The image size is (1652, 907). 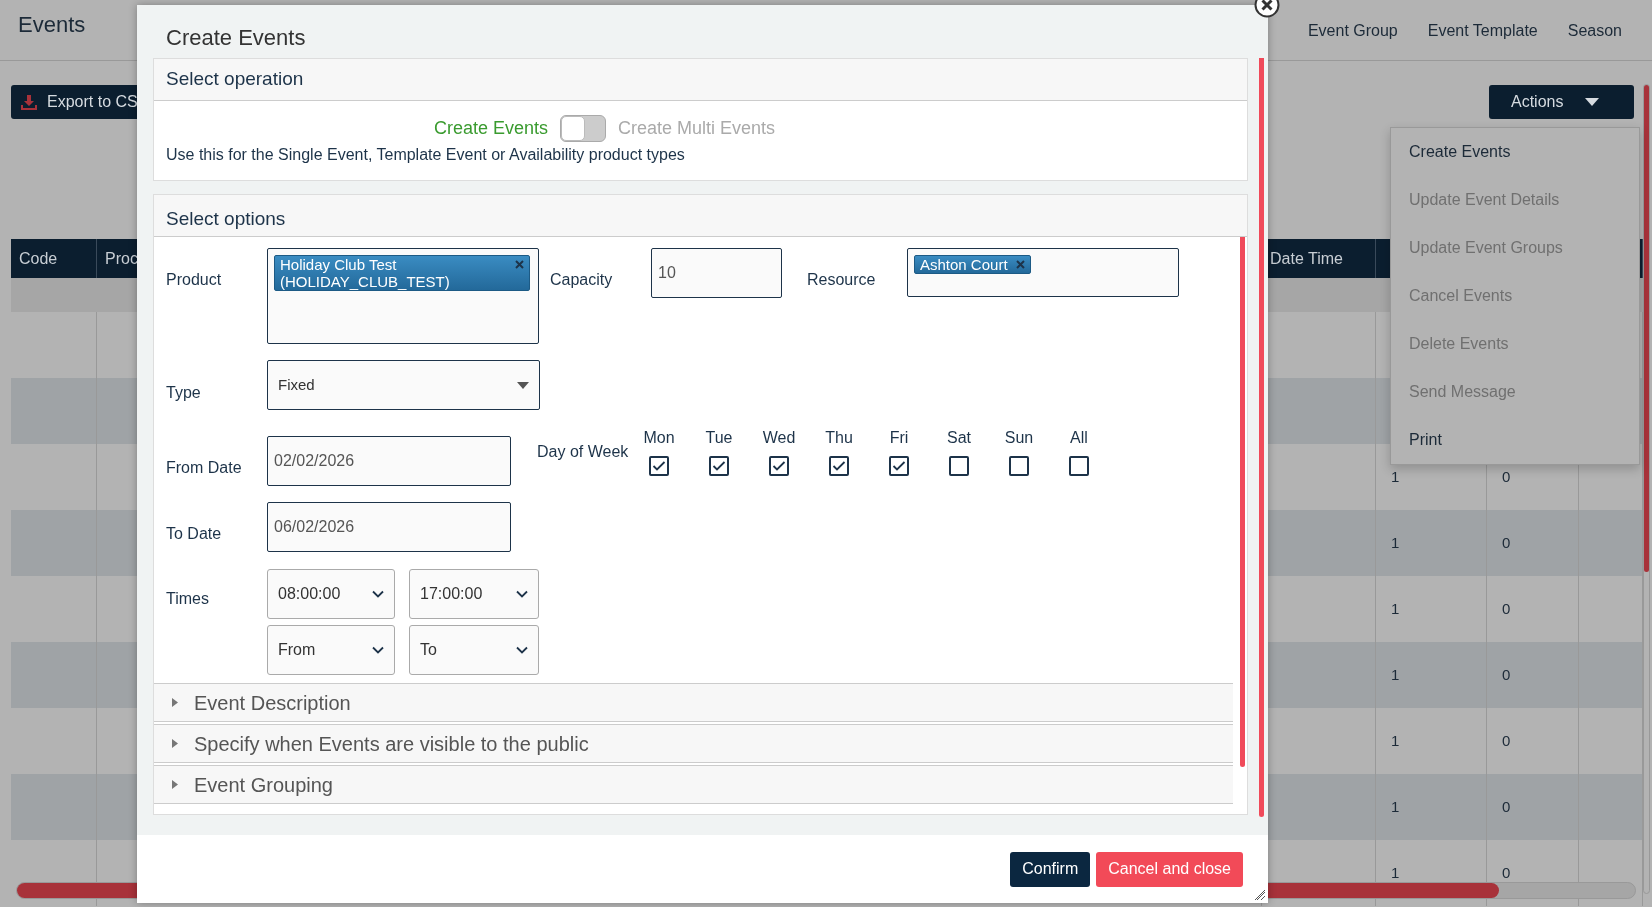 I want to click on tag-label: Holiday Club Test (HOLIDAY_CLUB_TEST), so click(x=365, y=273).